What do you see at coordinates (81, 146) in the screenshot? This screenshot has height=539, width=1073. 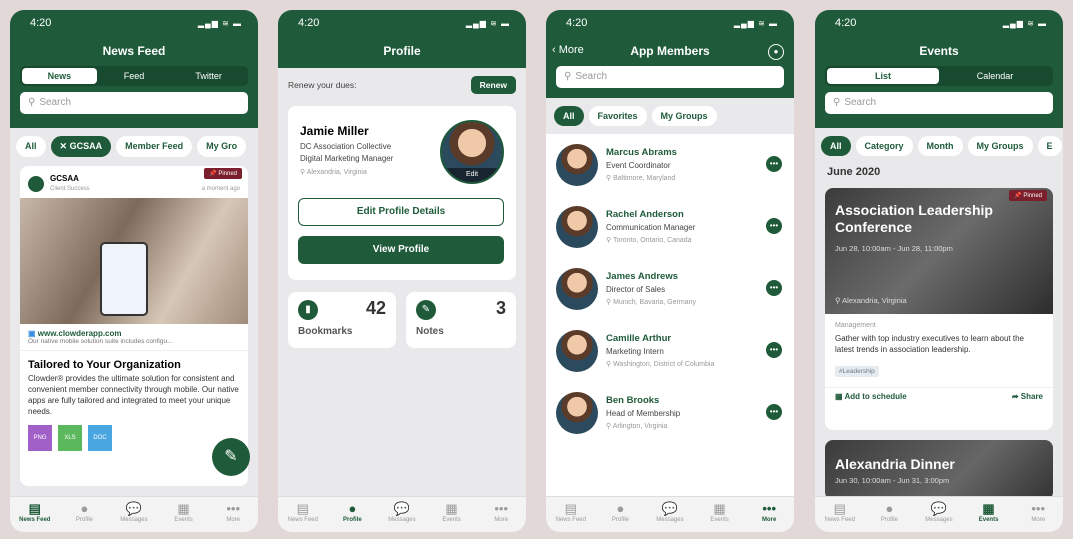 I see `chip-gcsaa: ✕ GCSAA` at bounding box center [81, 146].